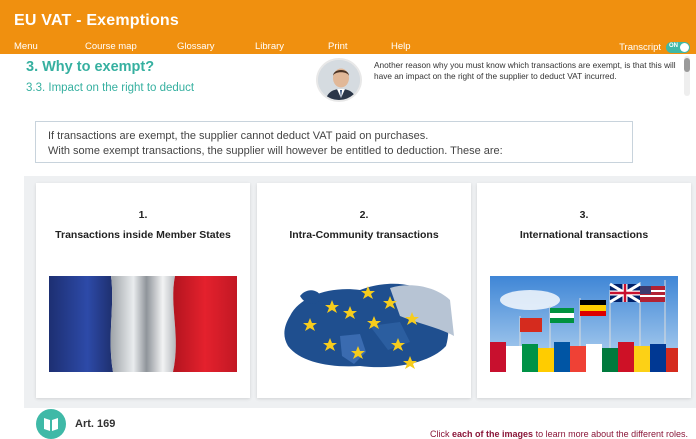  Describe the element at coordinates (26, 46) in the screenshot. I see `menu-item-menu: Menu` at that location.